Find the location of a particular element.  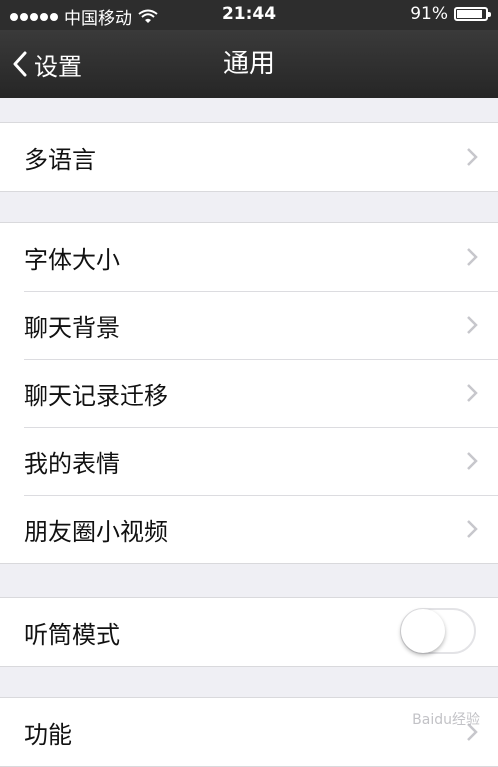

receiver-mode-toggle is located at coordinates (438, 631).